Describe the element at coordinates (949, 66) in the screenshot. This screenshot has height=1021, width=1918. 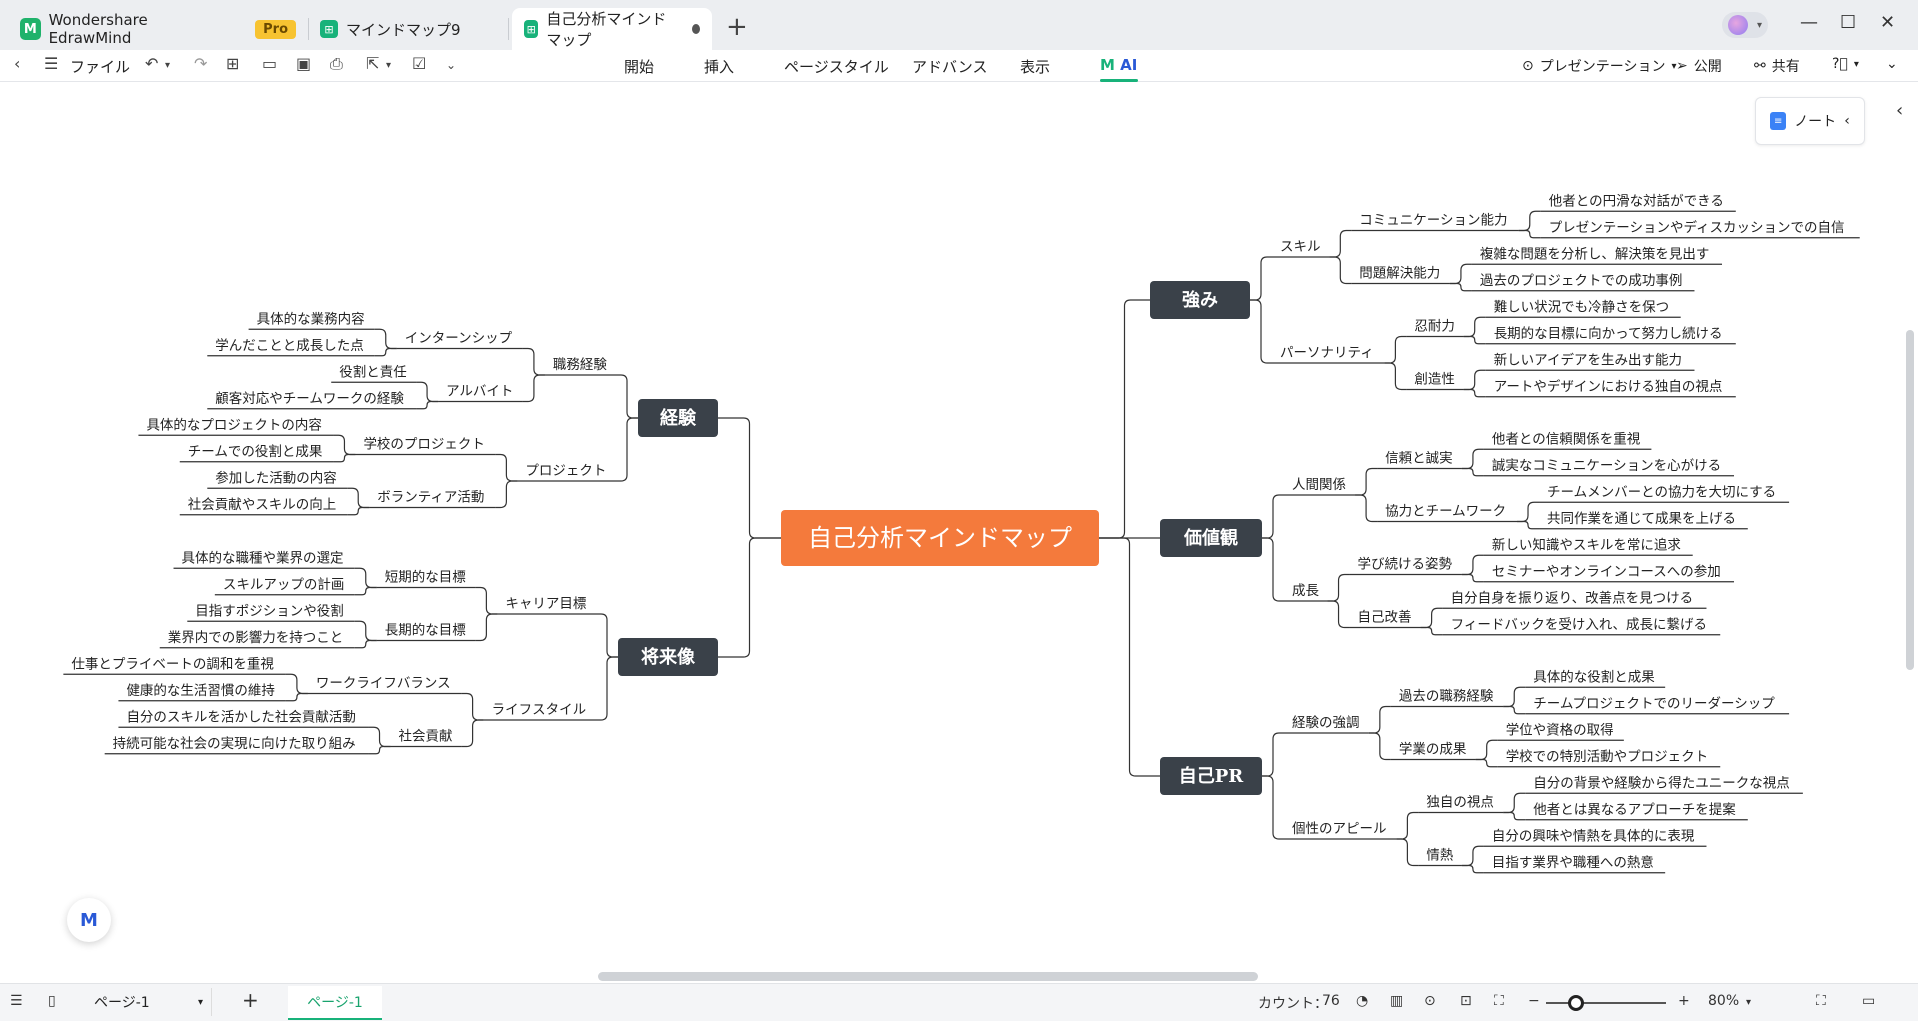
I see `menu-advanced: アドバンス` at that location.